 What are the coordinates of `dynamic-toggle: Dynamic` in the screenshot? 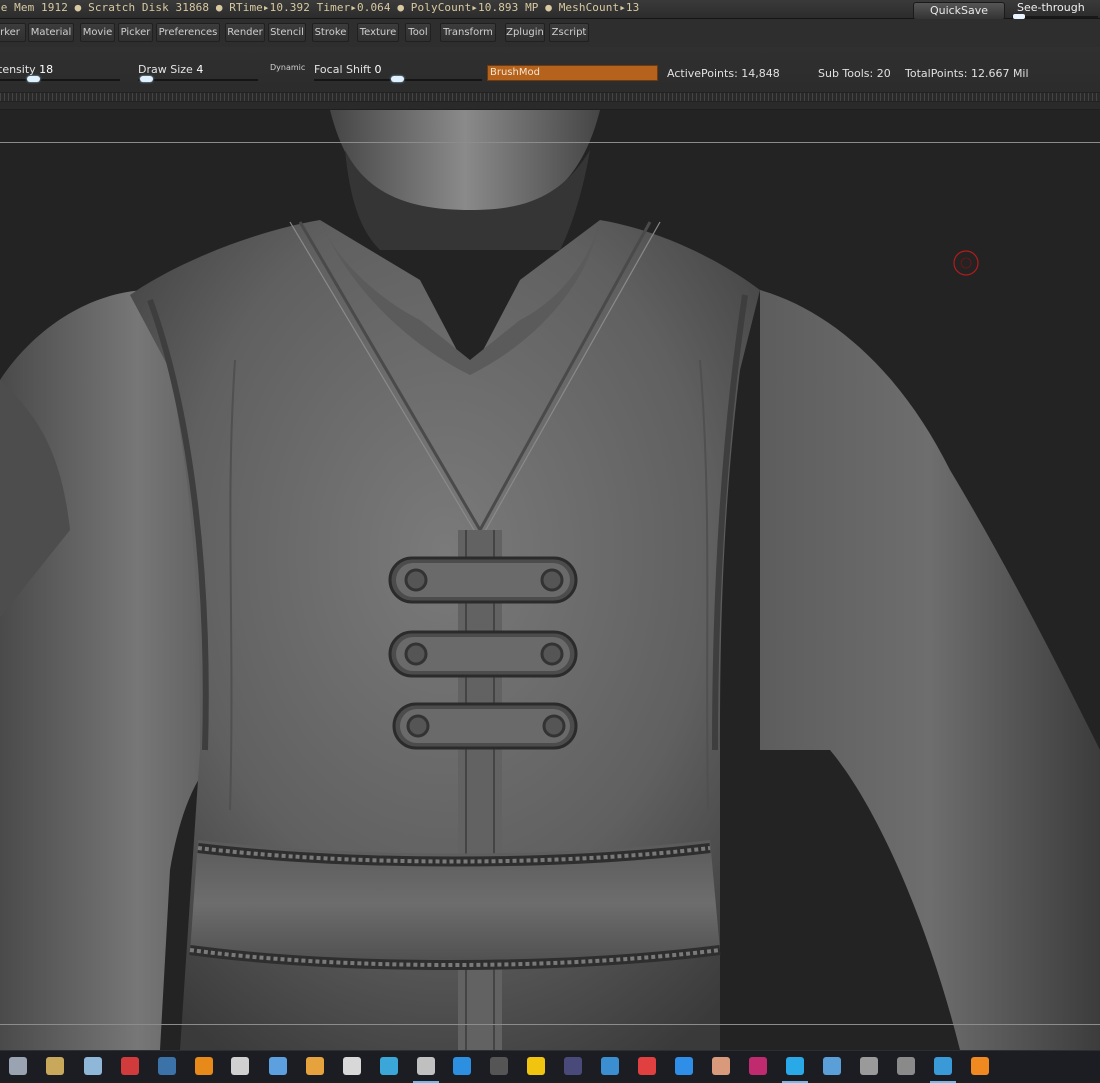 It's located at (287, 67).